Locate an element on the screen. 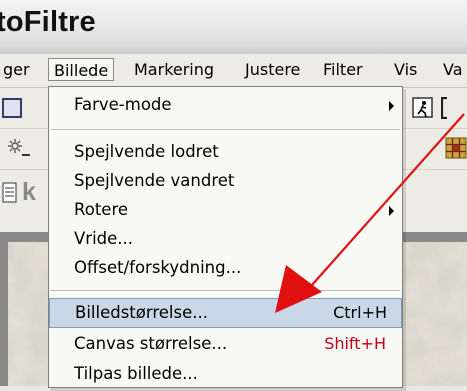  menu-item-spejlvende-vandret: Spejlvende vandret is located at coordinates (225, 182).